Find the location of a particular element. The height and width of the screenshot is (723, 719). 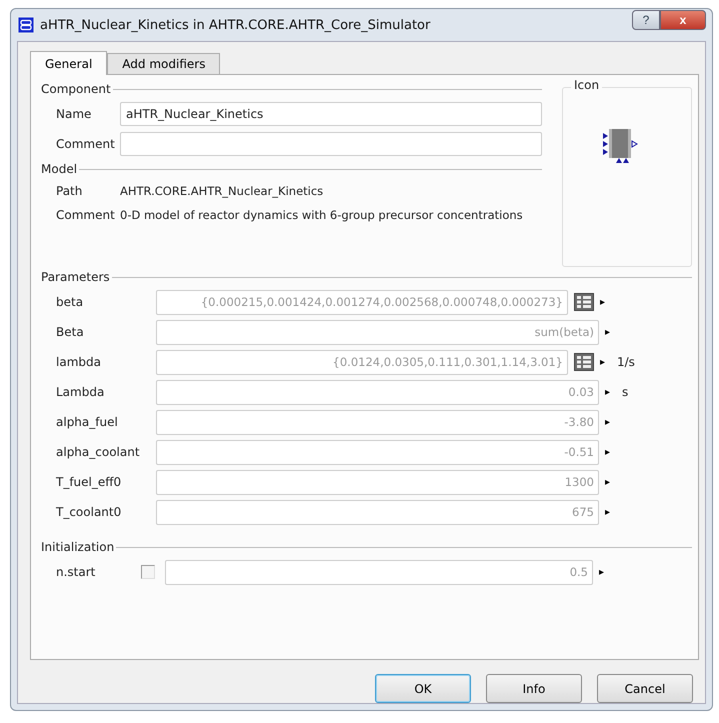

parameter-name: alpha_fuel is located at coordinates (87, 422).